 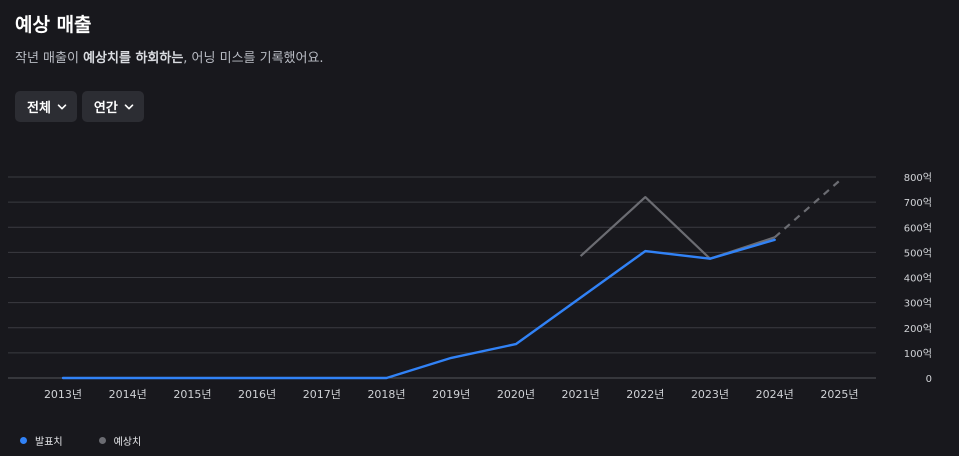 I want to click on x-tick-label: 2017년, so click(x=322, y=394).